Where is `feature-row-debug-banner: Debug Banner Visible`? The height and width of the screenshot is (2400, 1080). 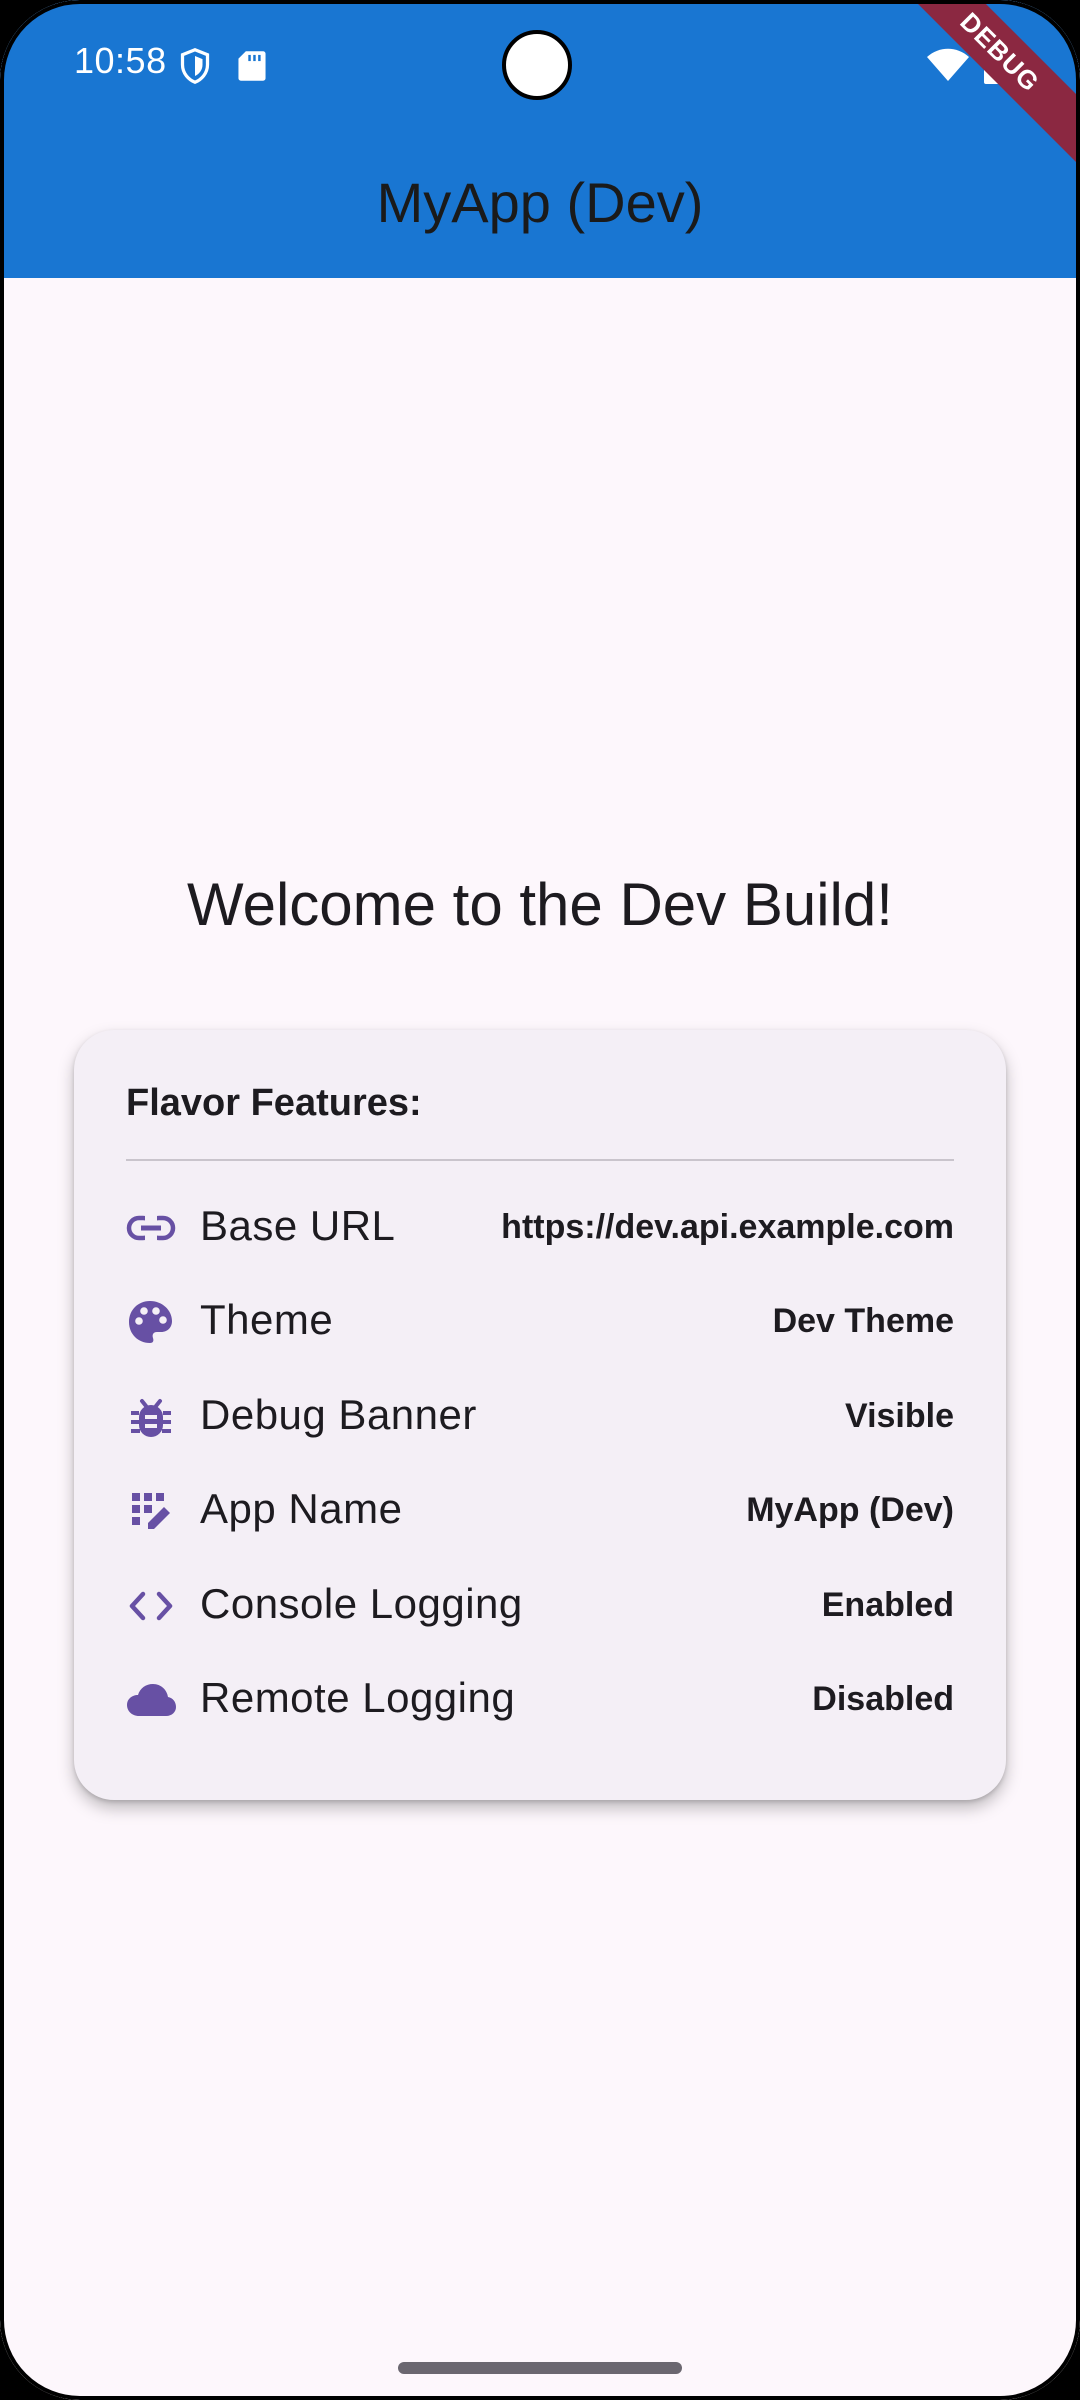
feature-row-debug-banner: Debug Banner Visible is located at coordinates (540, 1417).